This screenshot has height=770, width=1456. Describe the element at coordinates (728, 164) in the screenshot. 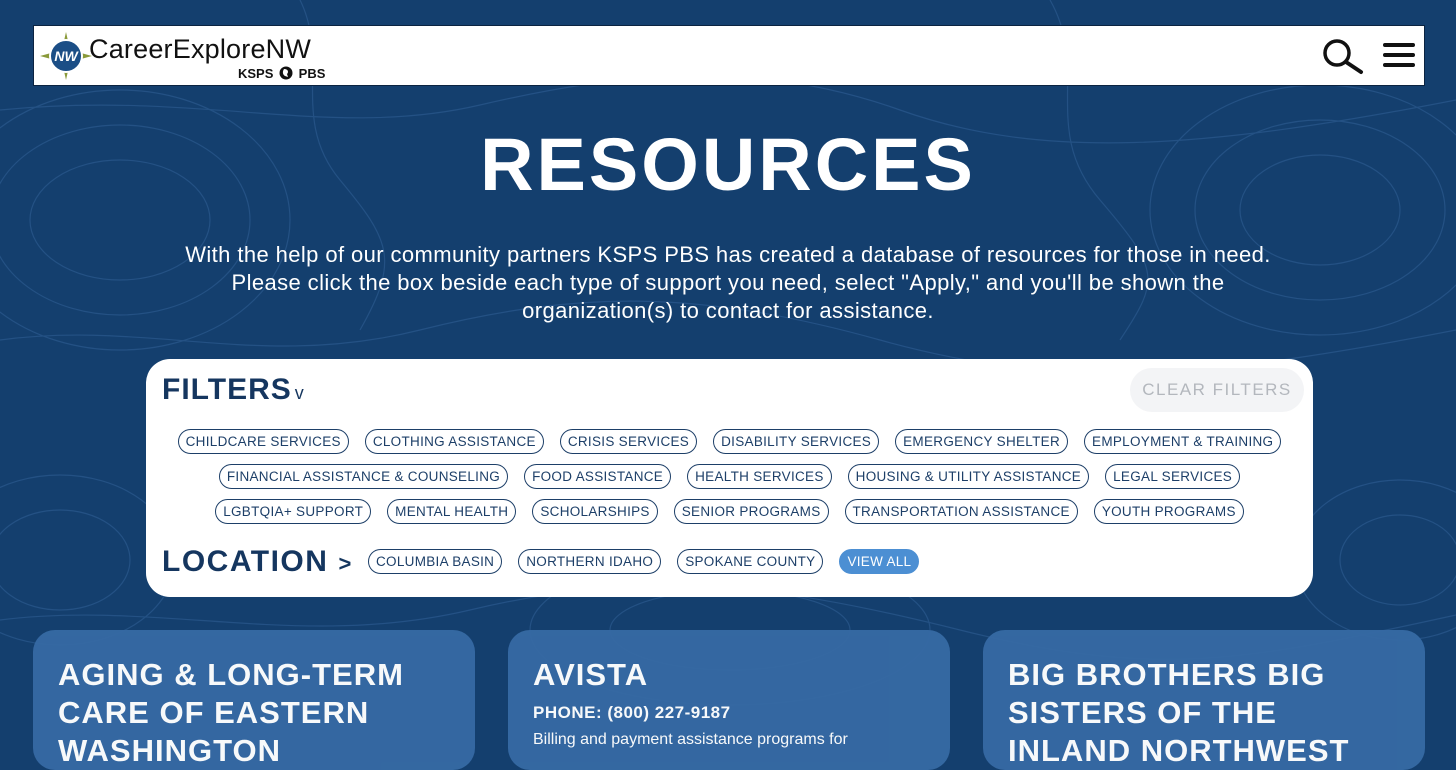

I see `page-title: RESOURCES` at that location.